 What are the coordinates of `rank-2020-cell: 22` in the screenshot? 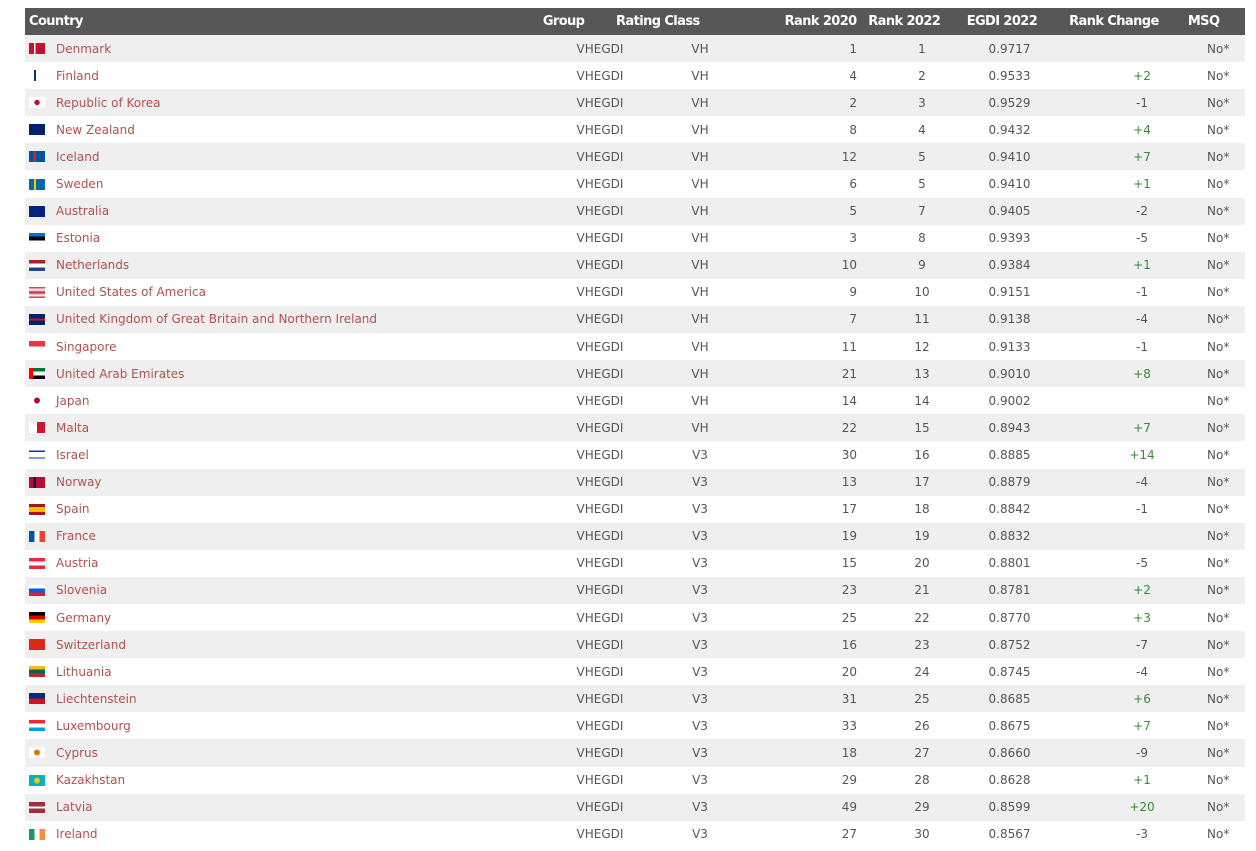 It's located at (849, 427).